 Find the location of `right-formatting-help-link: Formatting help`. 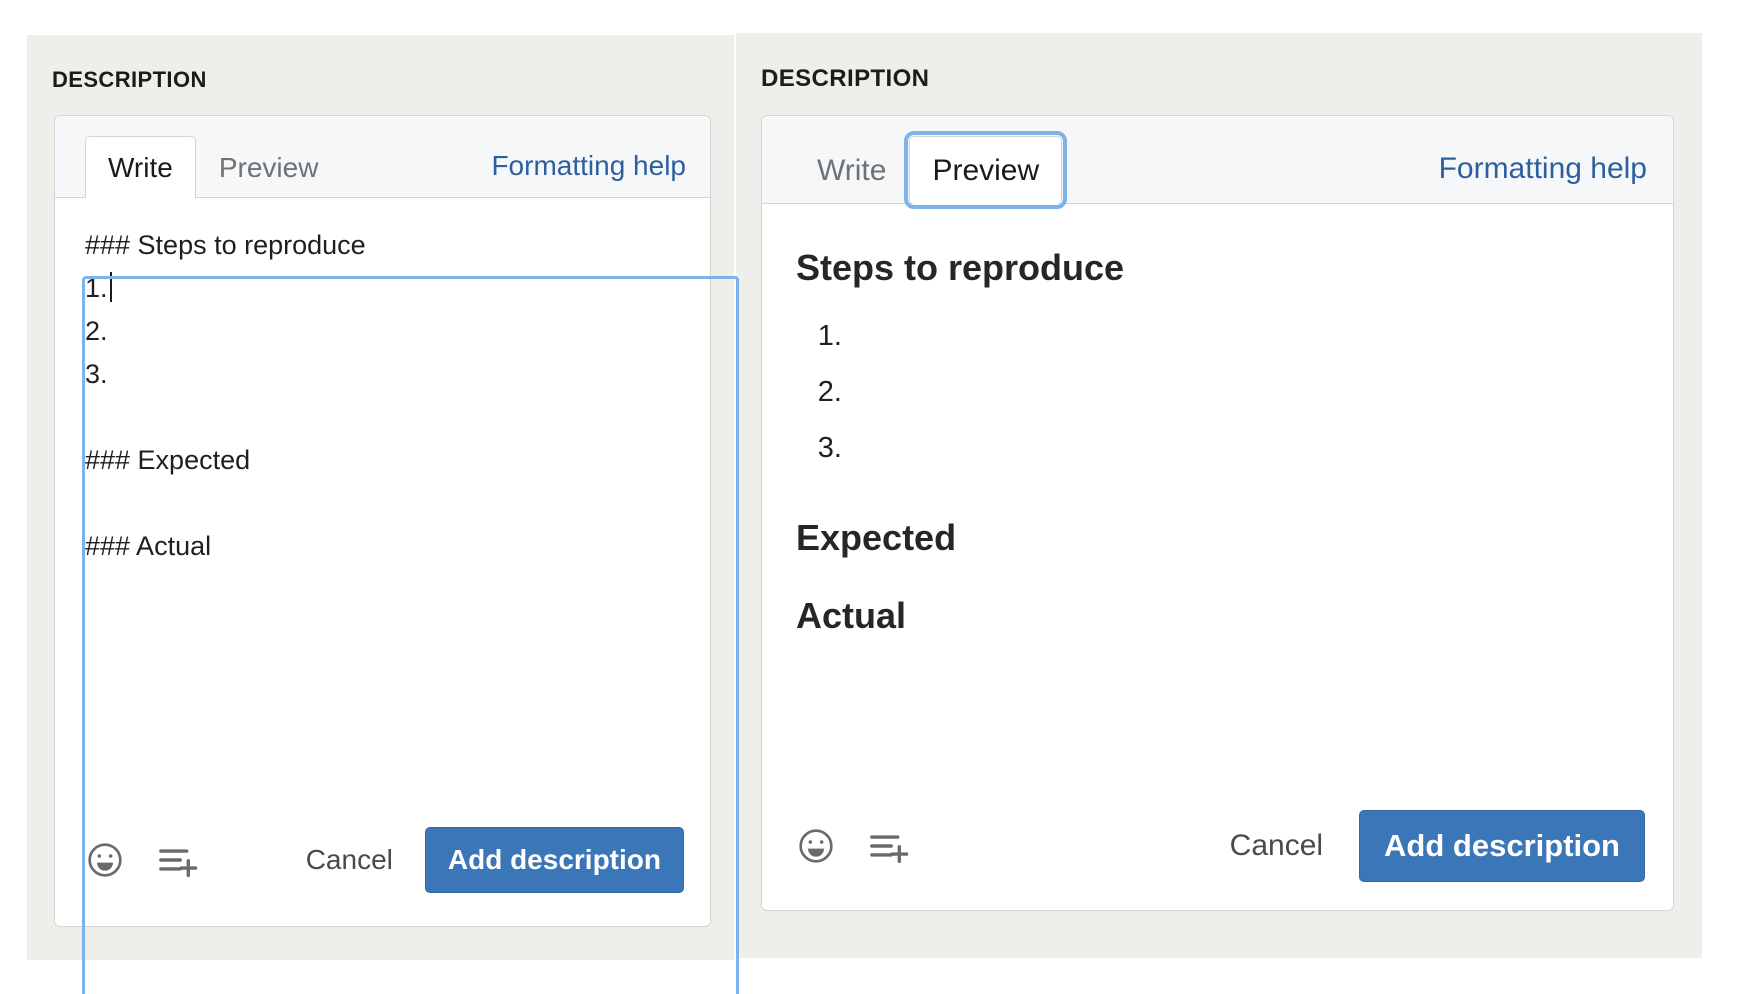

right-formatting-help-link: Formatting help is located at coordinates (1543, 169).